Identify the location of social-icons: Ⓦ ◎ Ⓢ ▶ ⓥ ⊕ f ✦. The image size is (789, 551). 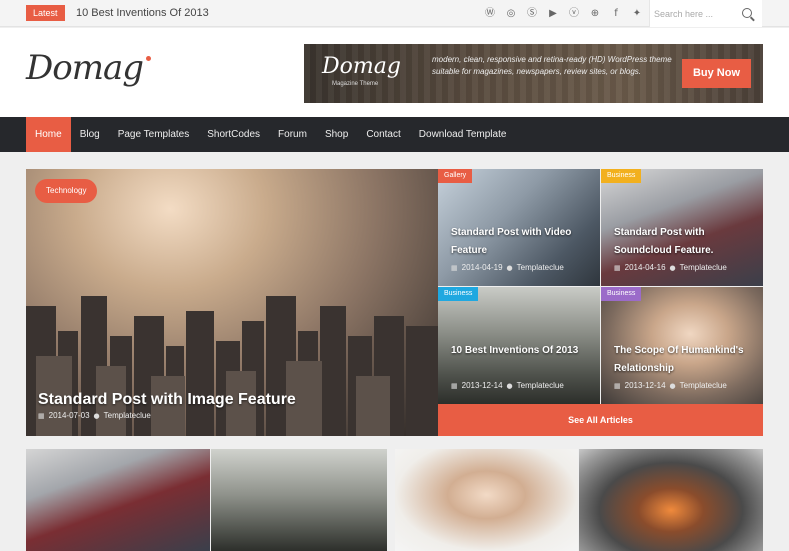
(563, 13).